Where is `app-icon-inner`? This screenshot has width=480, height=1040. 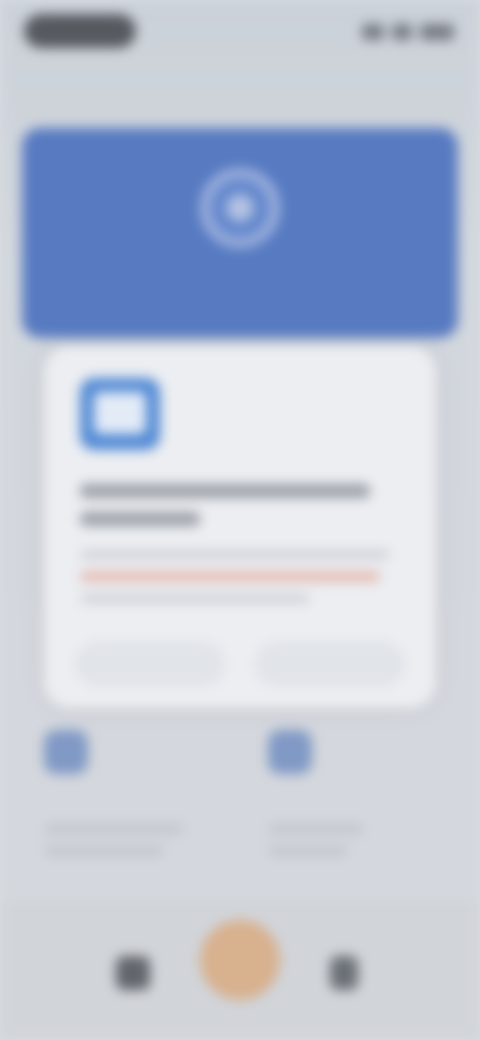
app-icon-inner is located at coordinates (120, 413).